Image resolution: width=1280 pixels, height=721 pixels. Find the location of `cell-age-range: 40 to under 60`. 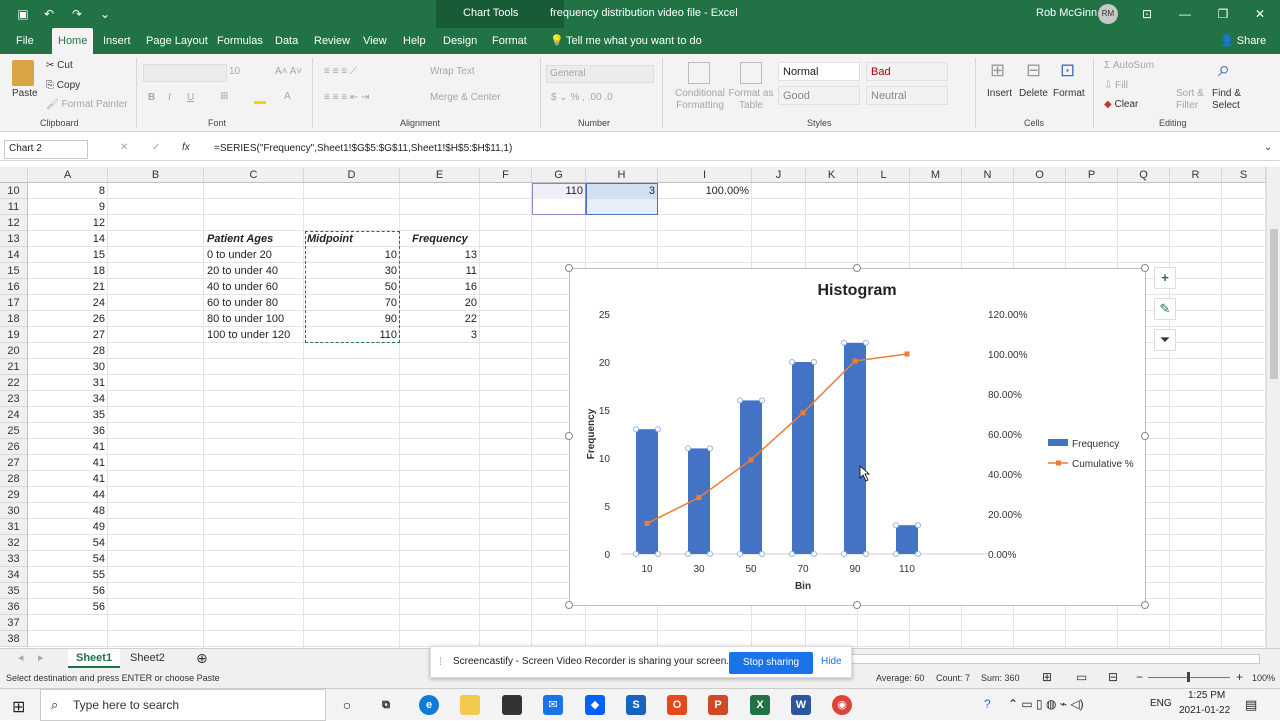

cell-age-range: 40 to under 60 is located at coordinates (254, 287).